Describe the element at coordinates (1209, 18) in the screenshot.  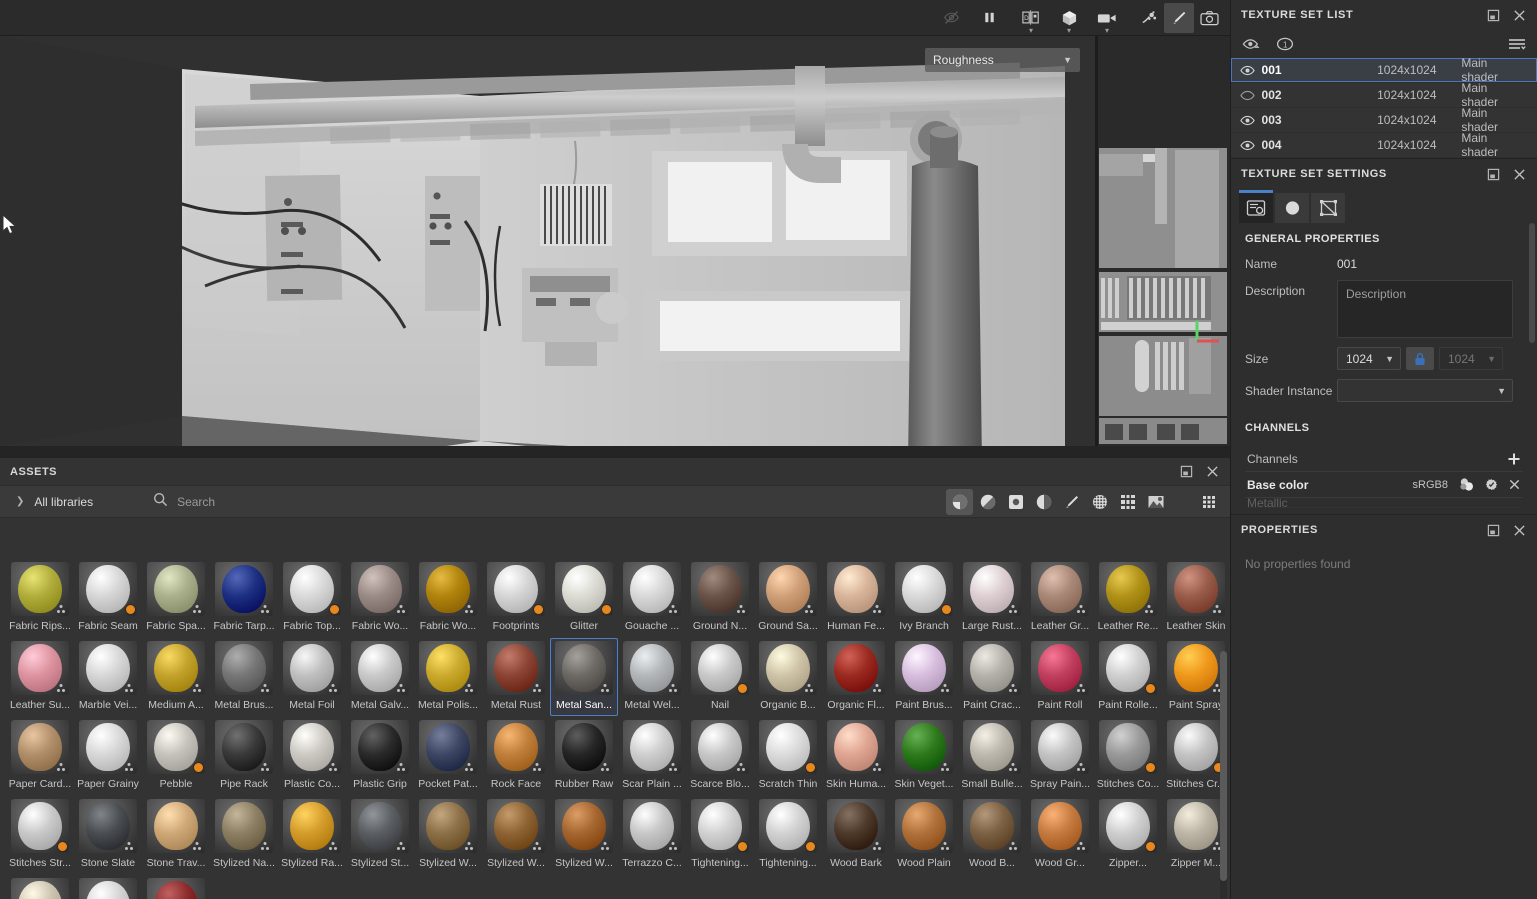
I see `screenshot-icon` at that location.